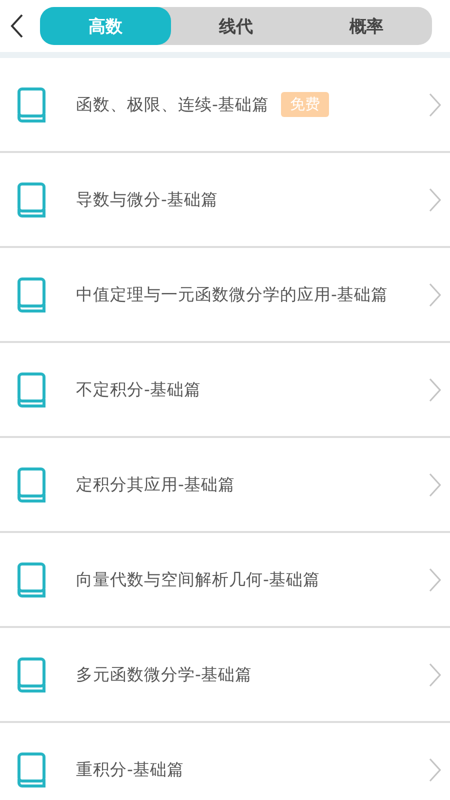  Describe the element at coordinates (236, 26) in the screenshot. I see `tab: 线代` at that location.